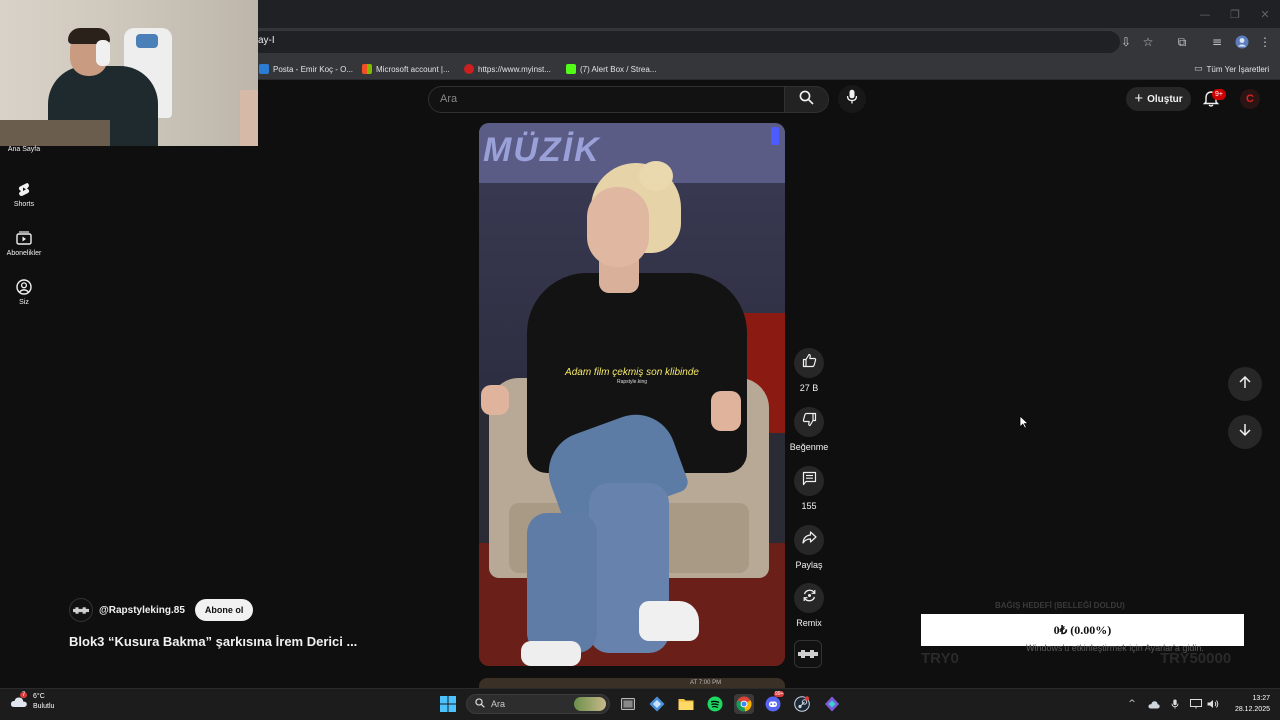 The width and height of the screenshot is (1280, 720). What do you see at coordinates (1205, 14) in the screenshot?
I see `minimize-icon: —` at bounding box center [1205, 14].